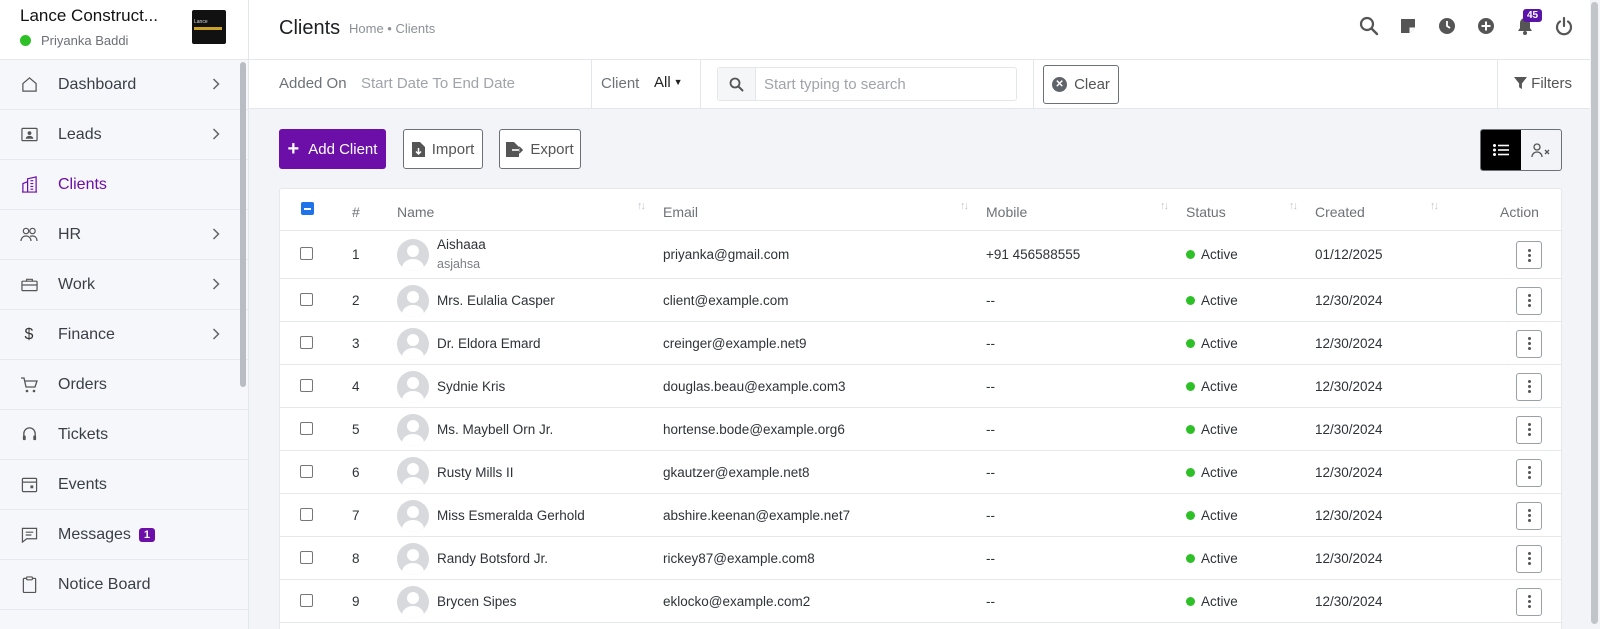  I want to click on select-all-checkbox, so click(307, 208).